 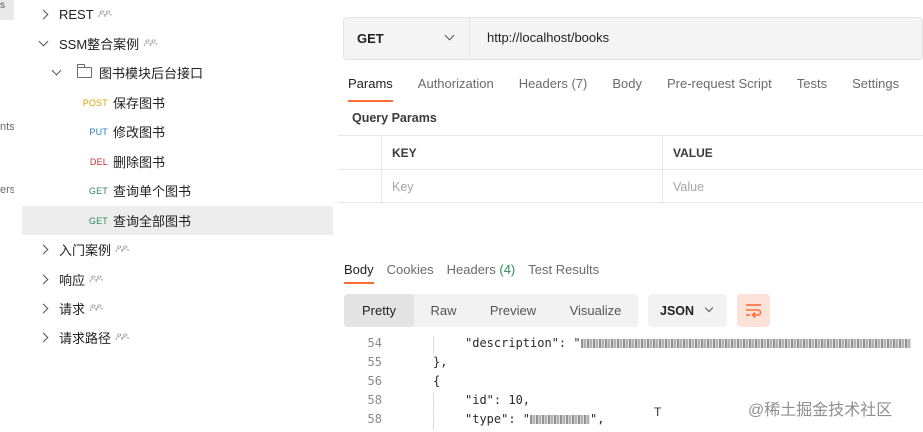 I want to click on table-header-row: KEY VALUE, so click(x=630, y=152).